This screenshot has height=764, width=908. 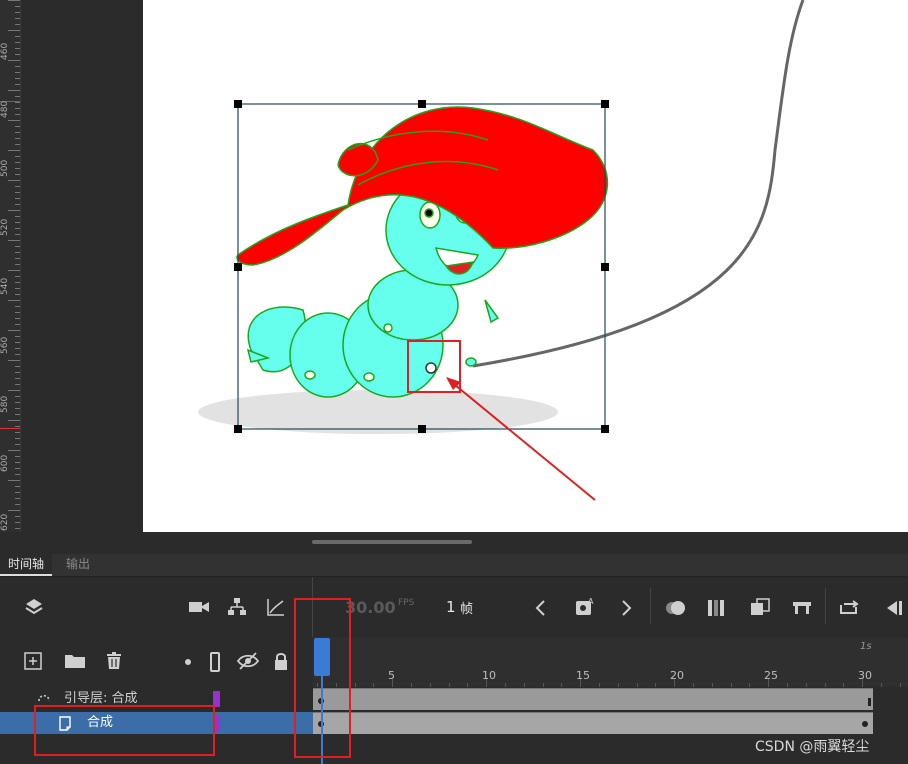 I want to click on toolbar-divider, so click(x=825, y=606).